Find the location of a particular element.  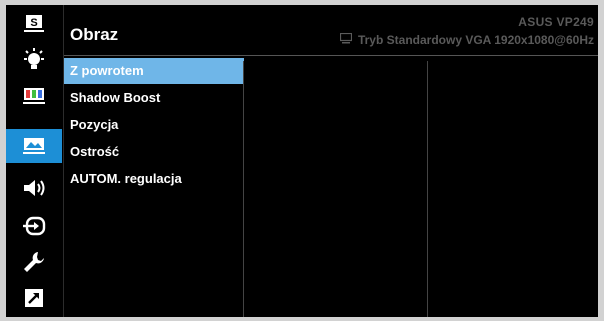

image-icon is located at coordinates (34, 146).